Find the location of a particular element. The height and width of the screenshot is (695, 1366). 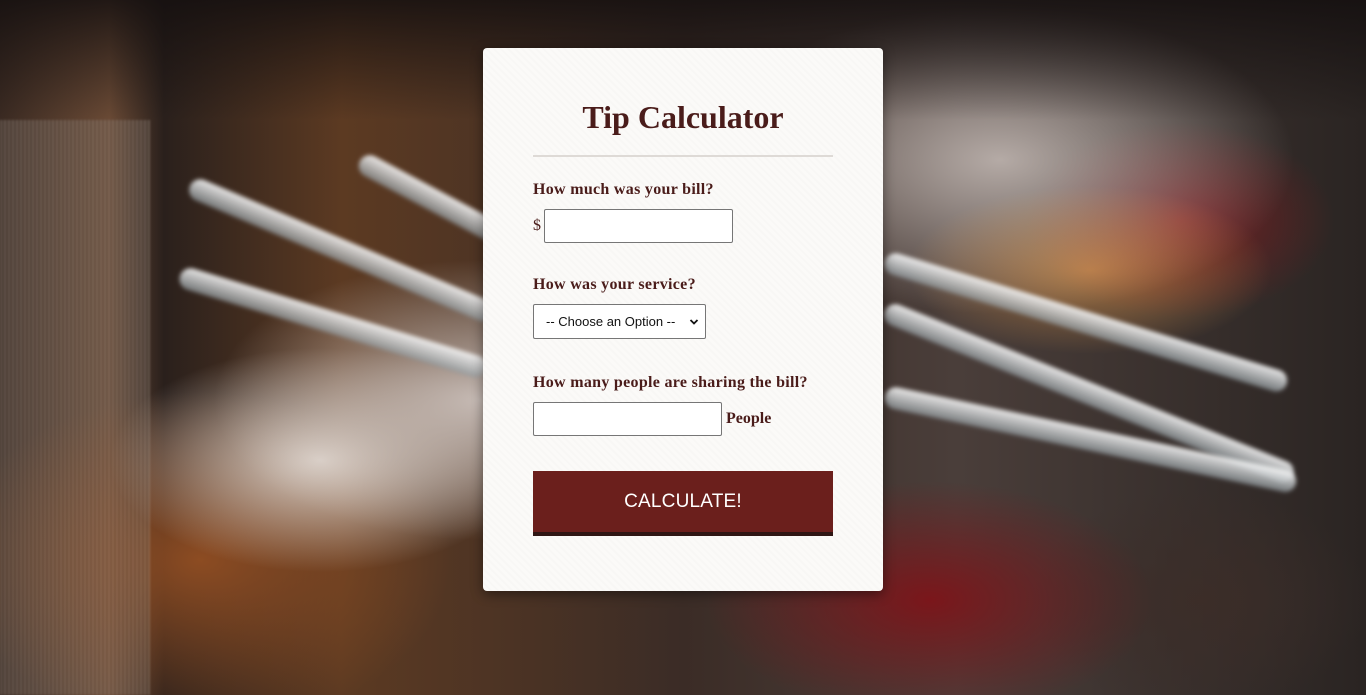

service-label: How was your service? is located at coordinates (614, 284).